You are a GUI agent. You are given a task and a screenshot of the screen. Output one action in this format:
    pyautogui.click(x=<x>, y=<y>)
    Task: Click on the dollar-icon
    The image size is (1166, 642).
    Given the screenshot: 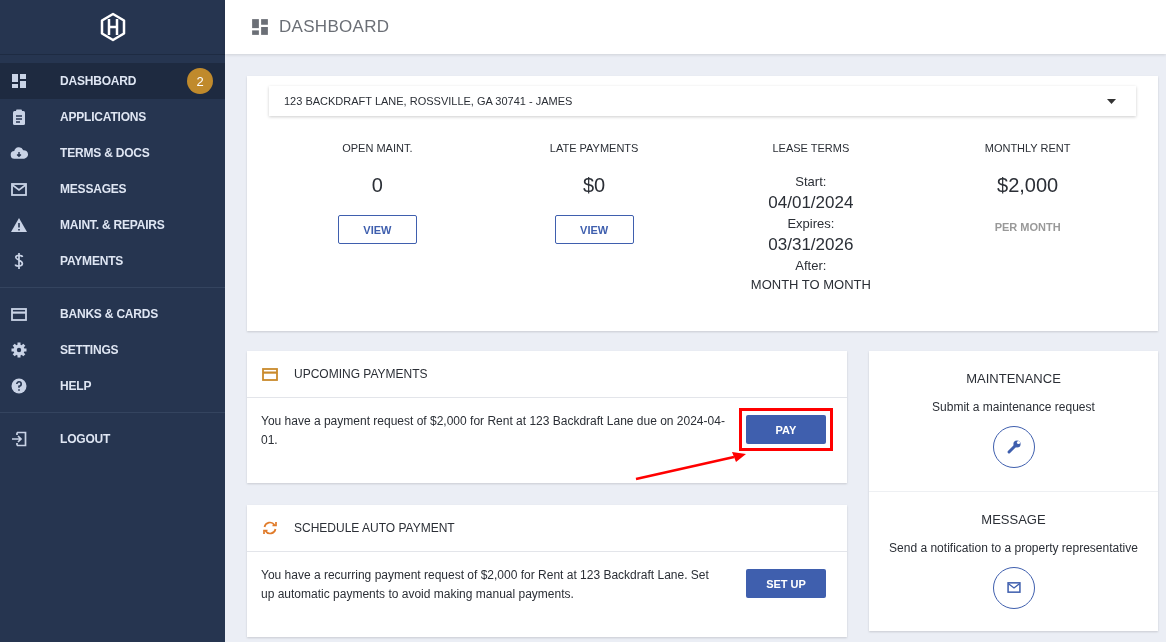 What is the action you would take?
    pyautogui.click(x=19, y=261)
    